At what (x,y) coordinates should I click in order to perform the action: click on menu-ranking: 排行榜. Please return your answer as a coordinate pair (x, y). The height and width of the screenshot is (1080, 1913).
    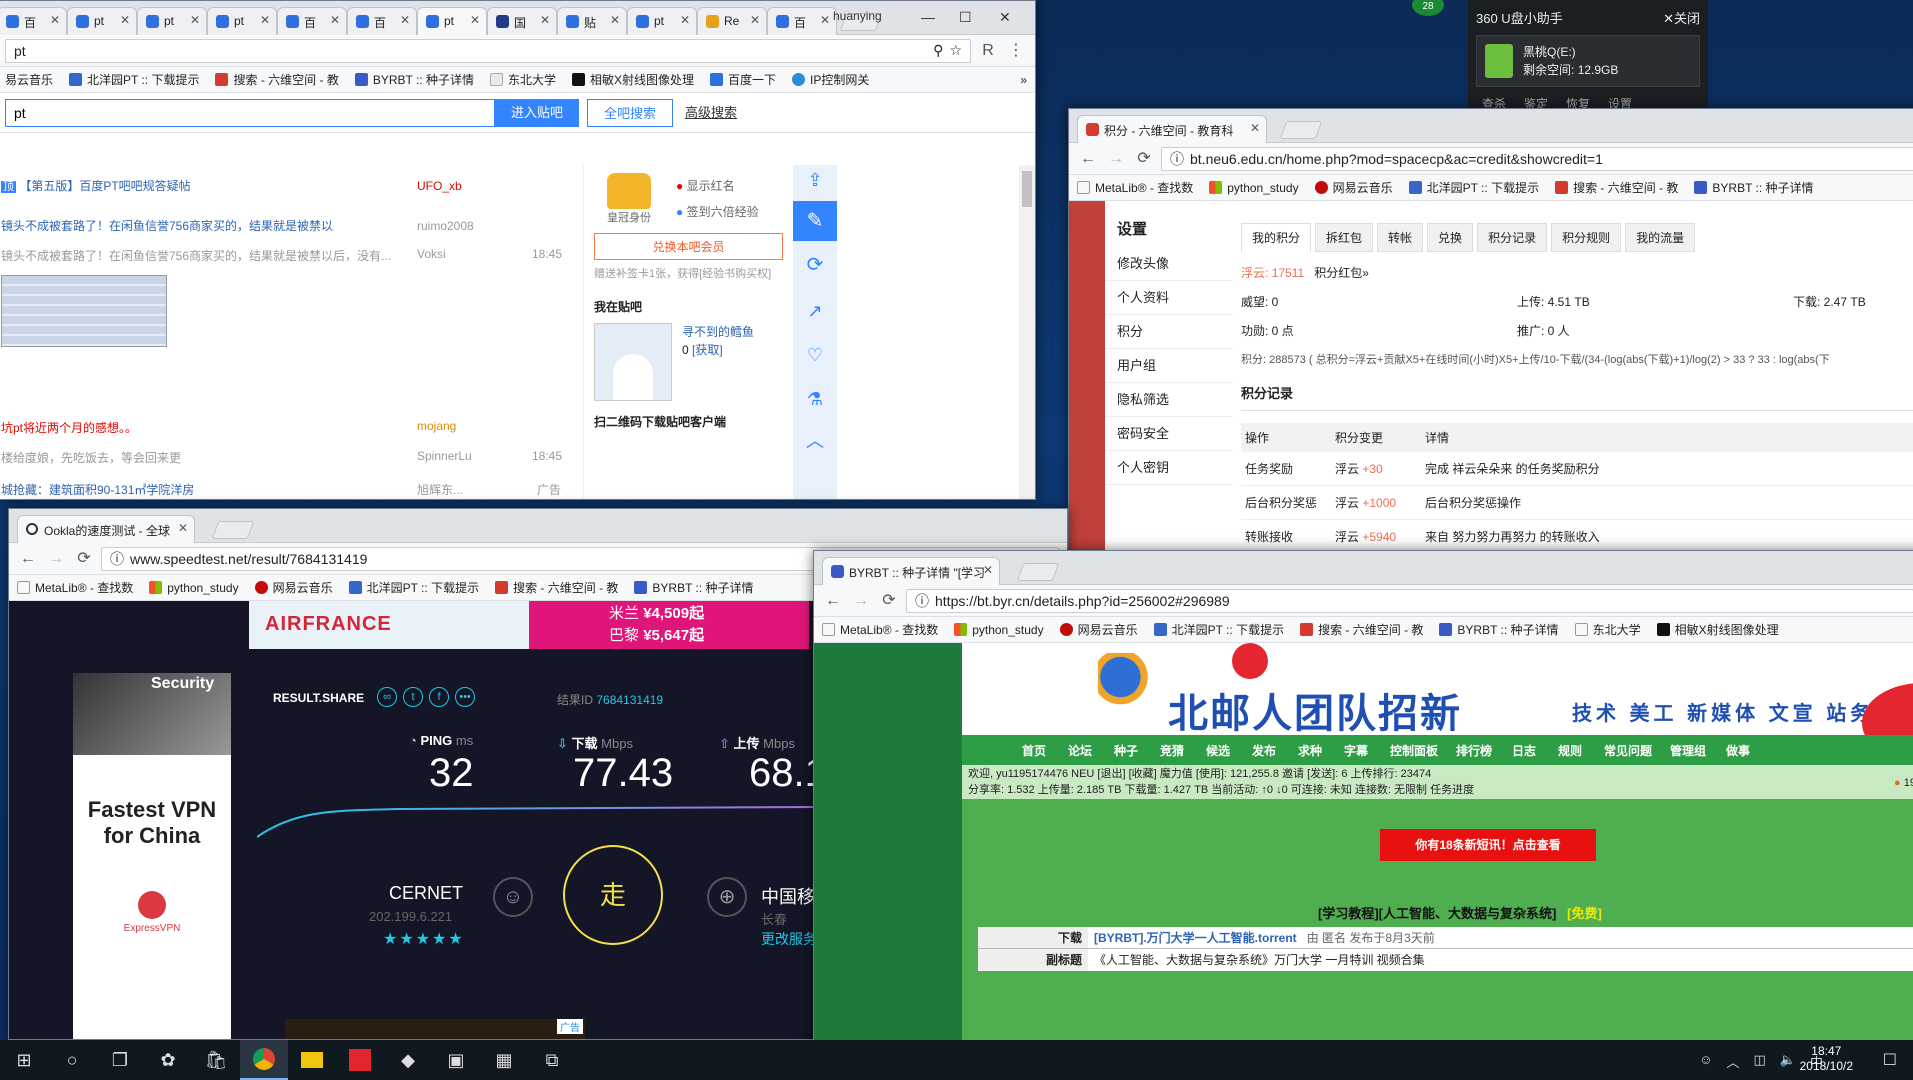
    Looking at the image, I should click on (1484, 750).